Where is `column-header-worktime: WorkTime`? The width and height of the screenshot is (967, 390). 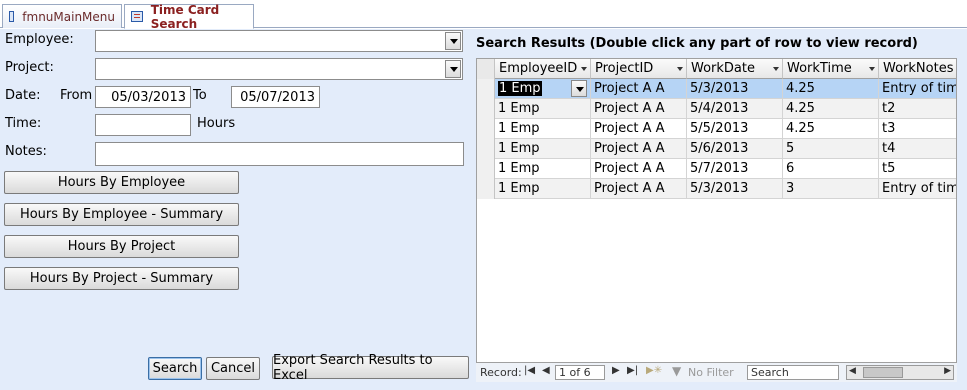 column-header-worktime: WorkTime is located at coordinates (831, 69).